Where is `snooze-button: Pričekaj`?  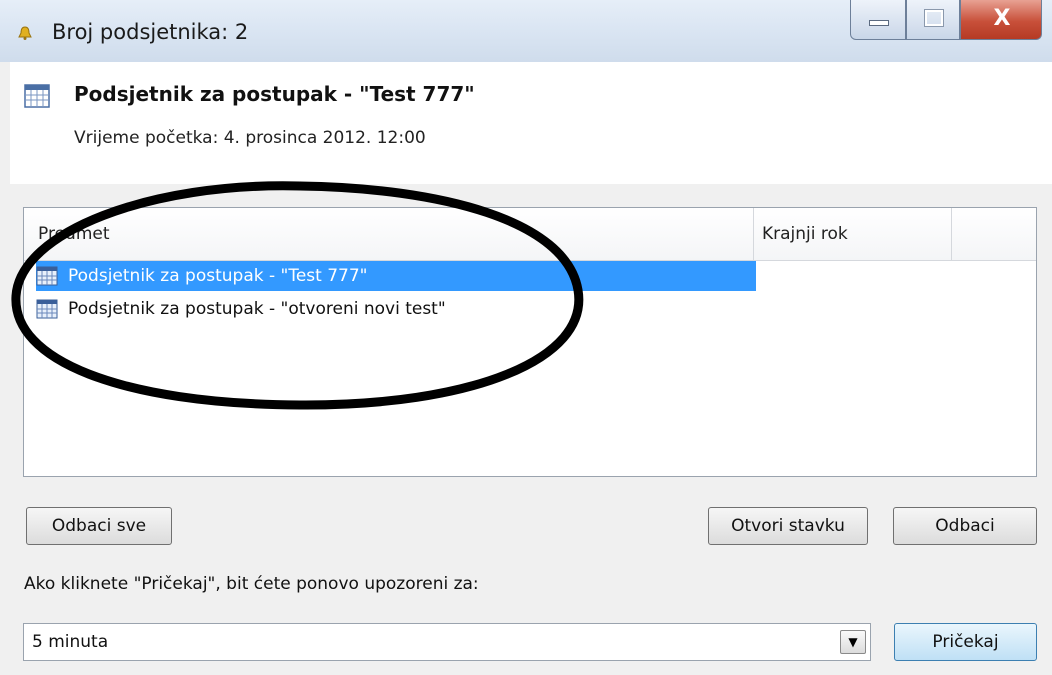
snooze-button: Pričekaj is located at coordinates (965, 642).